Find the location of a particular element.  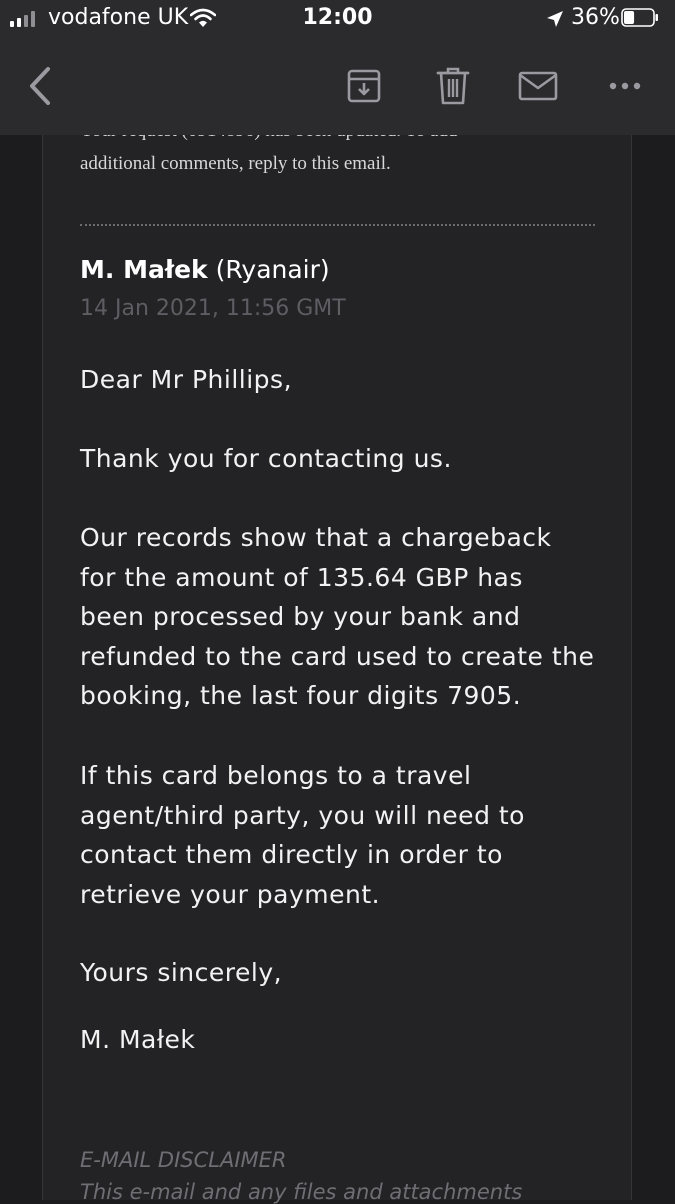

mail-button is located at coordinates (538, 86).